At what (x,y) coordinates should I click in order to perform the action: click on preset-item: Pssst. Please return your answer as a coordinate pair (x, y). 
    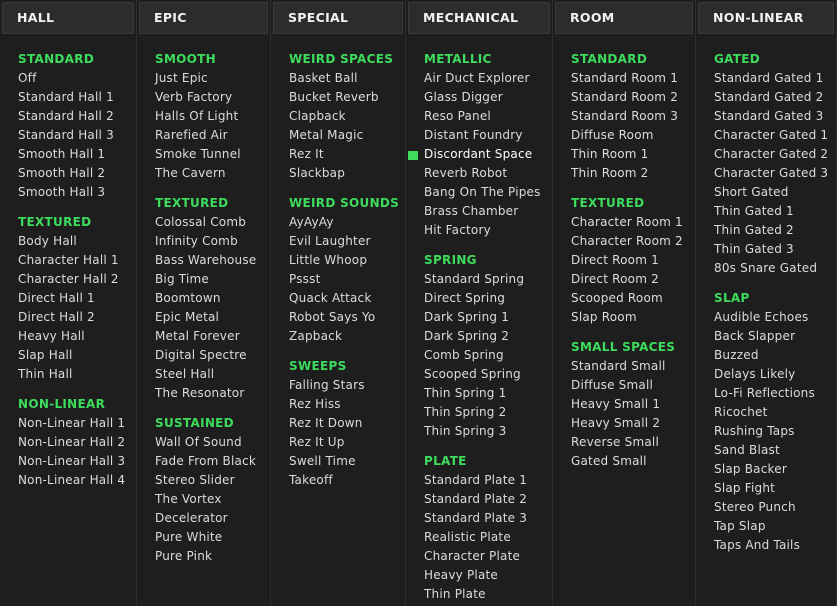
    Looking at the image, I should click on (305, 279).